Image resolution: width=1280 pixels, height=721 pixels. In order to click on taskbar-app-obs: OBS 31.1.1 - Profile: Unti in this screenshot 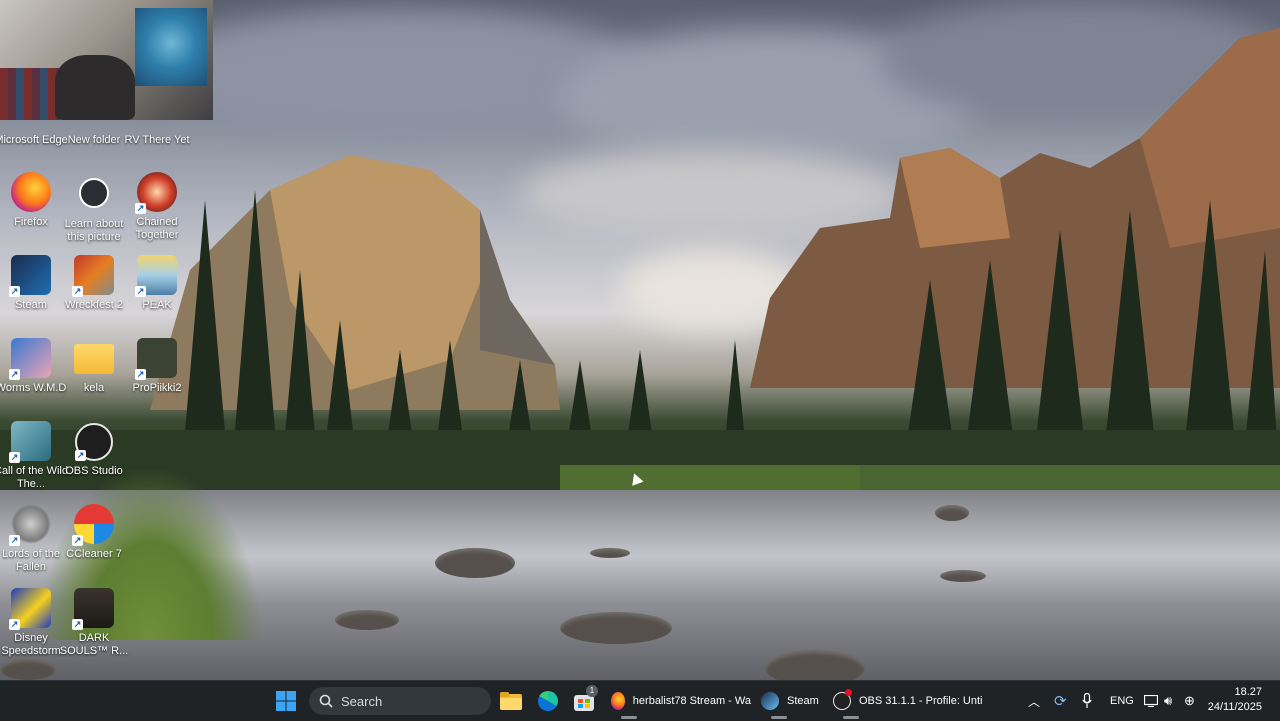, I will do `click(908, 701)`.